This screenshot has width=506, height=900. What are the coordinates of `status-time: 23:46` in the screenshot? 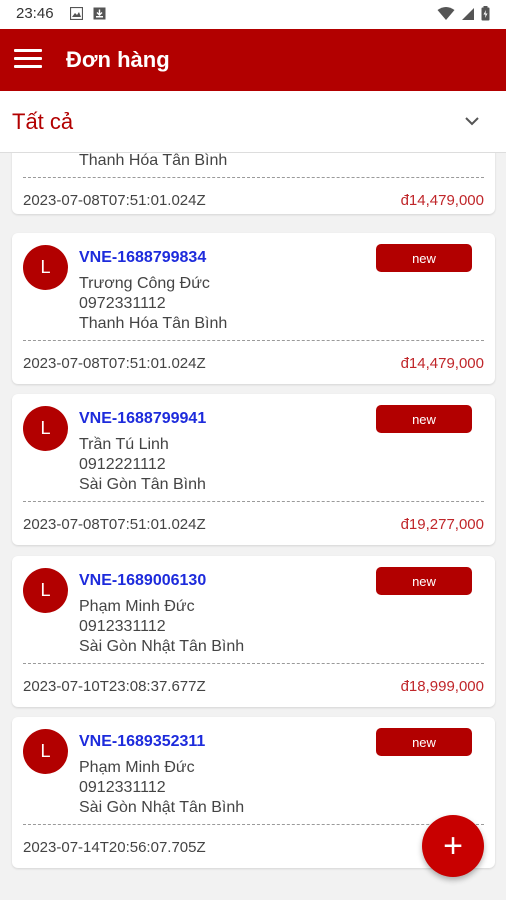 It's located at (35, 13).